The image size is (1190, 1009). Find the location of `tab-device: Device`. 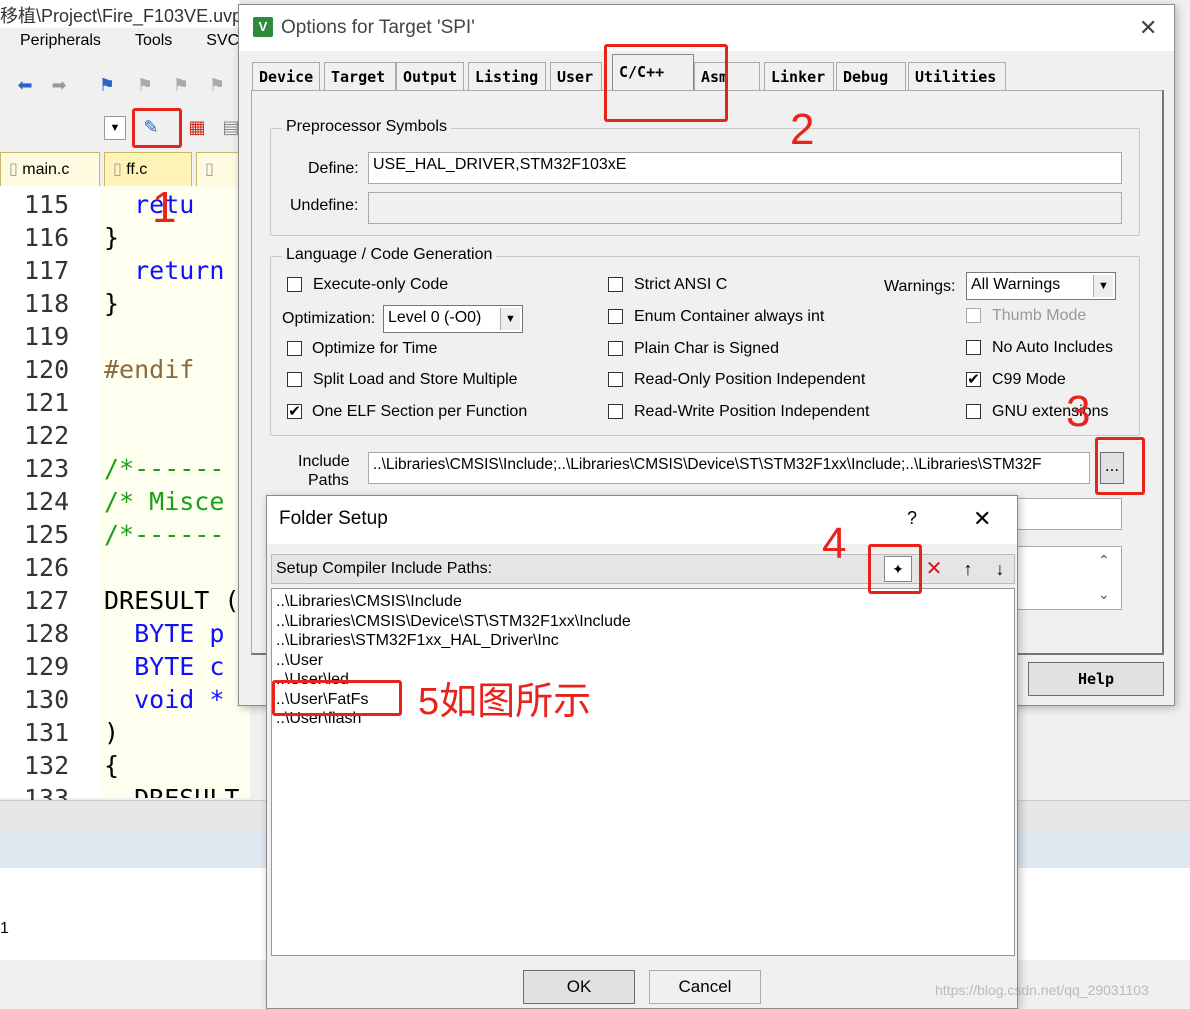

tab-device: Device is located at coordinates (286, 76).